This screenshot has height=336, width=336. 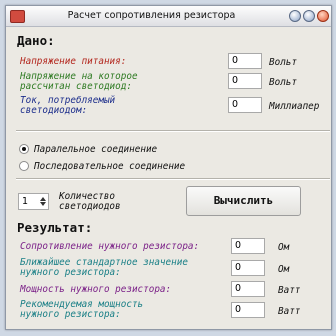 I want to click on nearest-standard-output: 0, so click(x=248, y=268).